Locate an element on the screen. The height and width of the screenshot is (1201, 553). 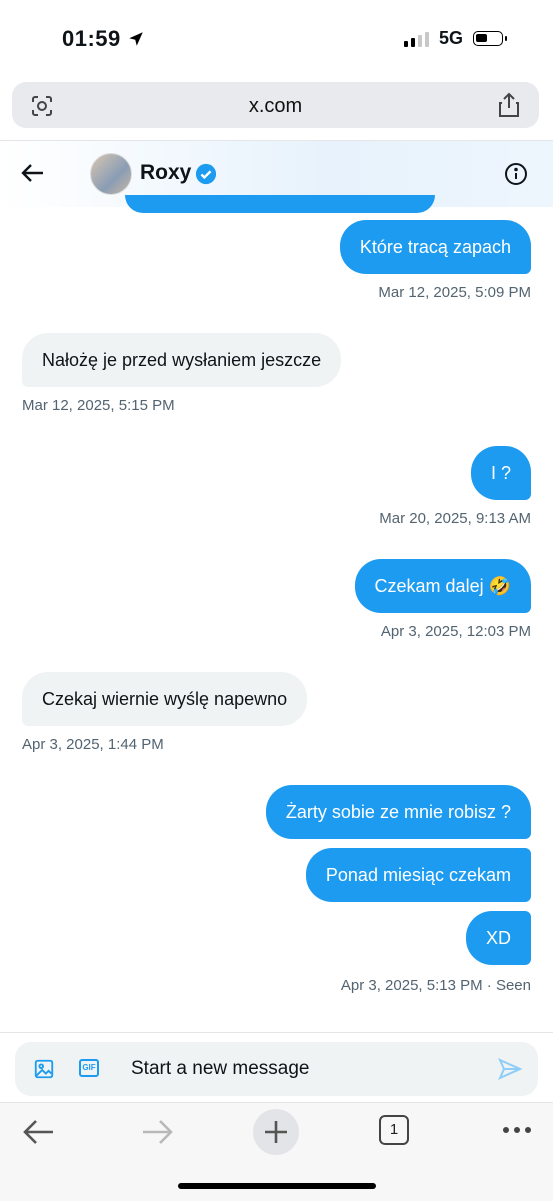
gif-icon: GIF is located at coordinates (89, 1068).